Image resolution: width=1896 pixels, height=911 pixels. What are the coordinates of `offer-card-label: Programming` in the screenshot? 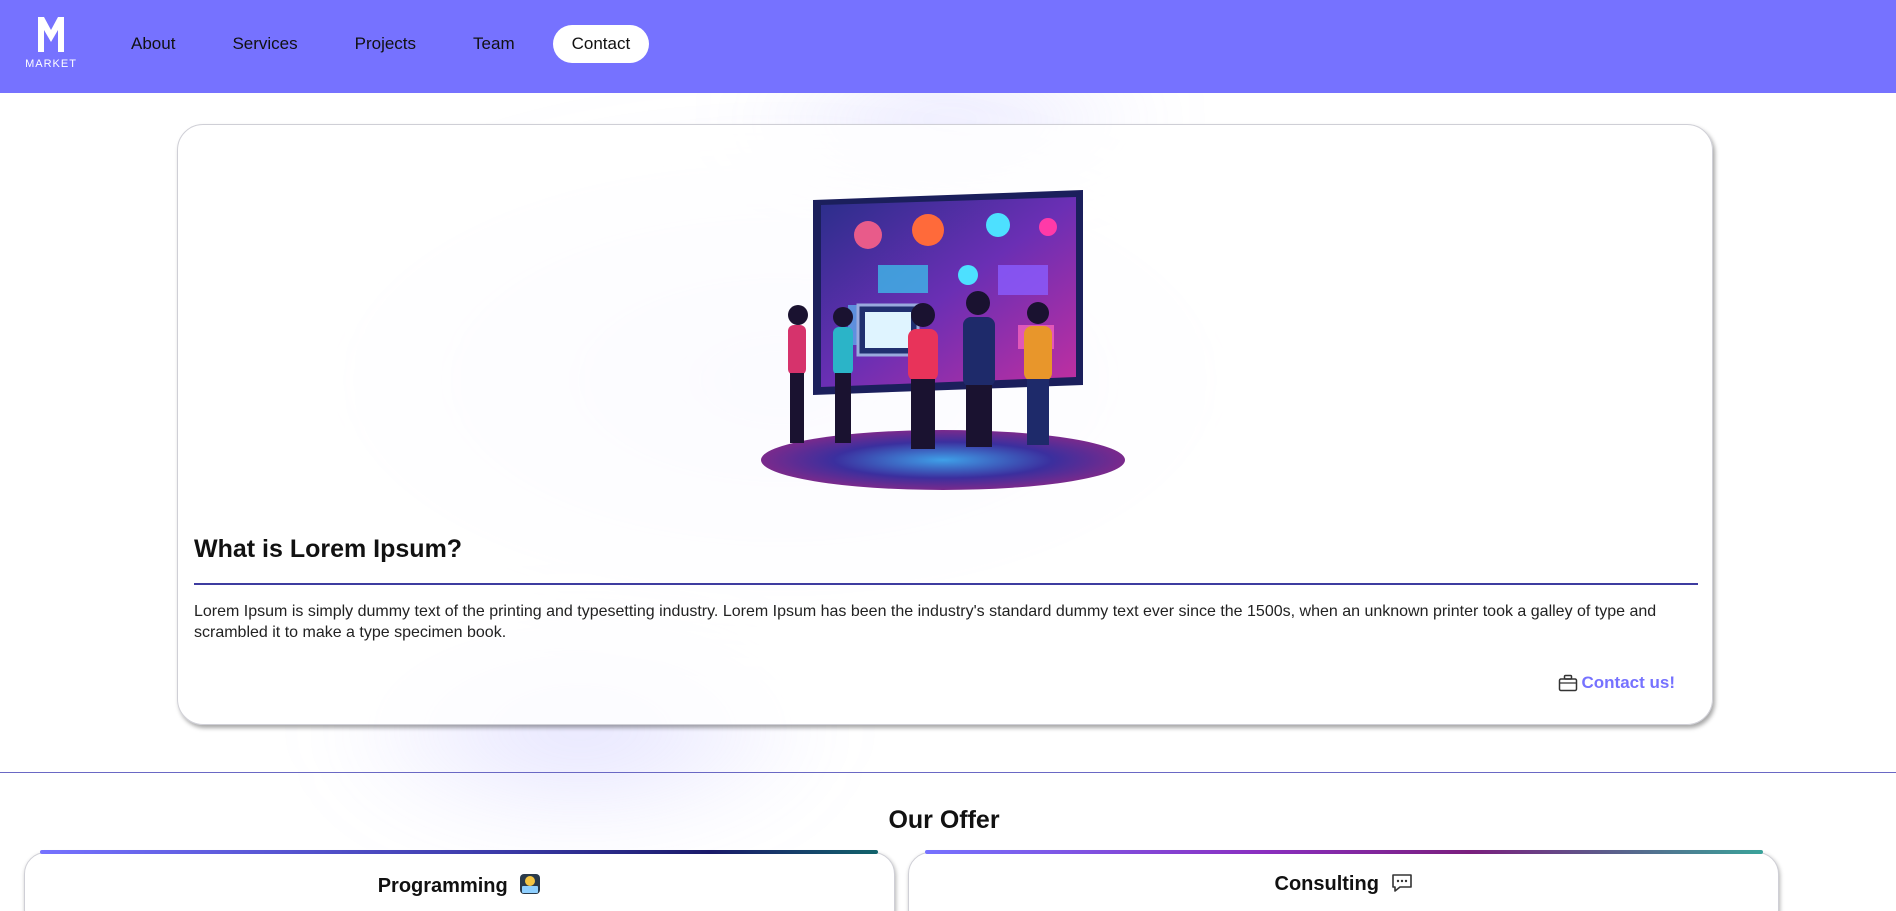 It's located at (442, 886).